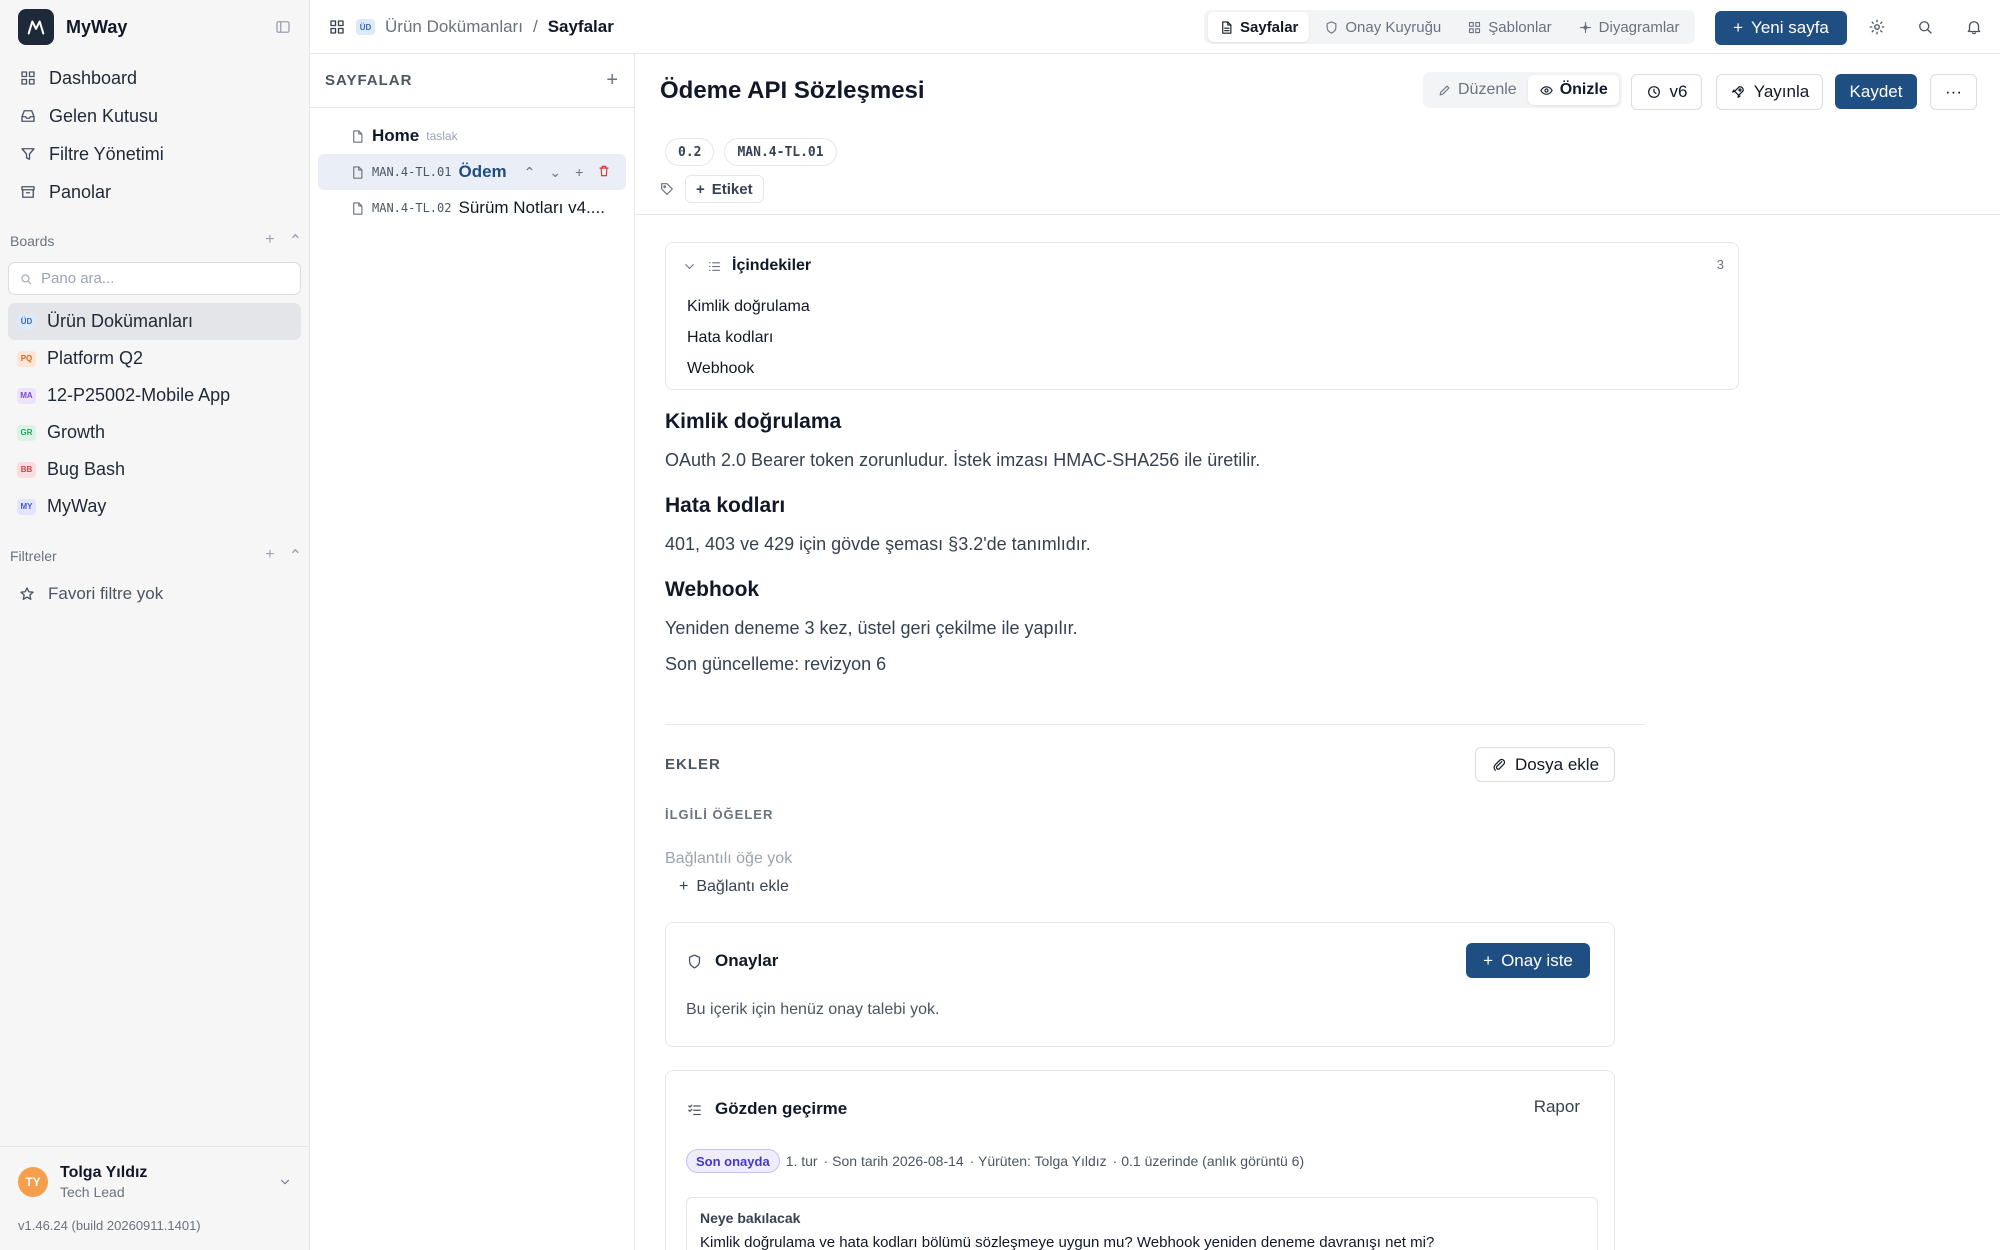 The width and height of the screenshot is (2000, 1250). I want to click on brand-logo-icon, so click(36, 27).